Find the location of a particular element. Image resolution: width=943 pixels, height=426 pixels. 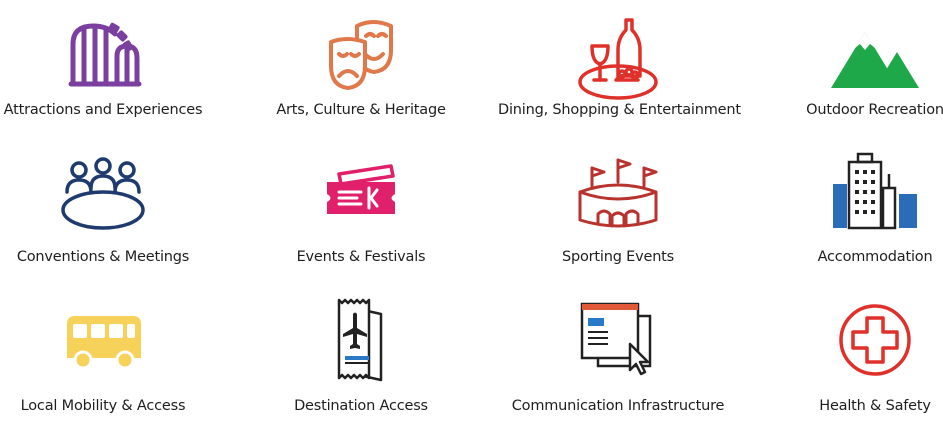

browser-window-icon is located at coordinates (618, 341).